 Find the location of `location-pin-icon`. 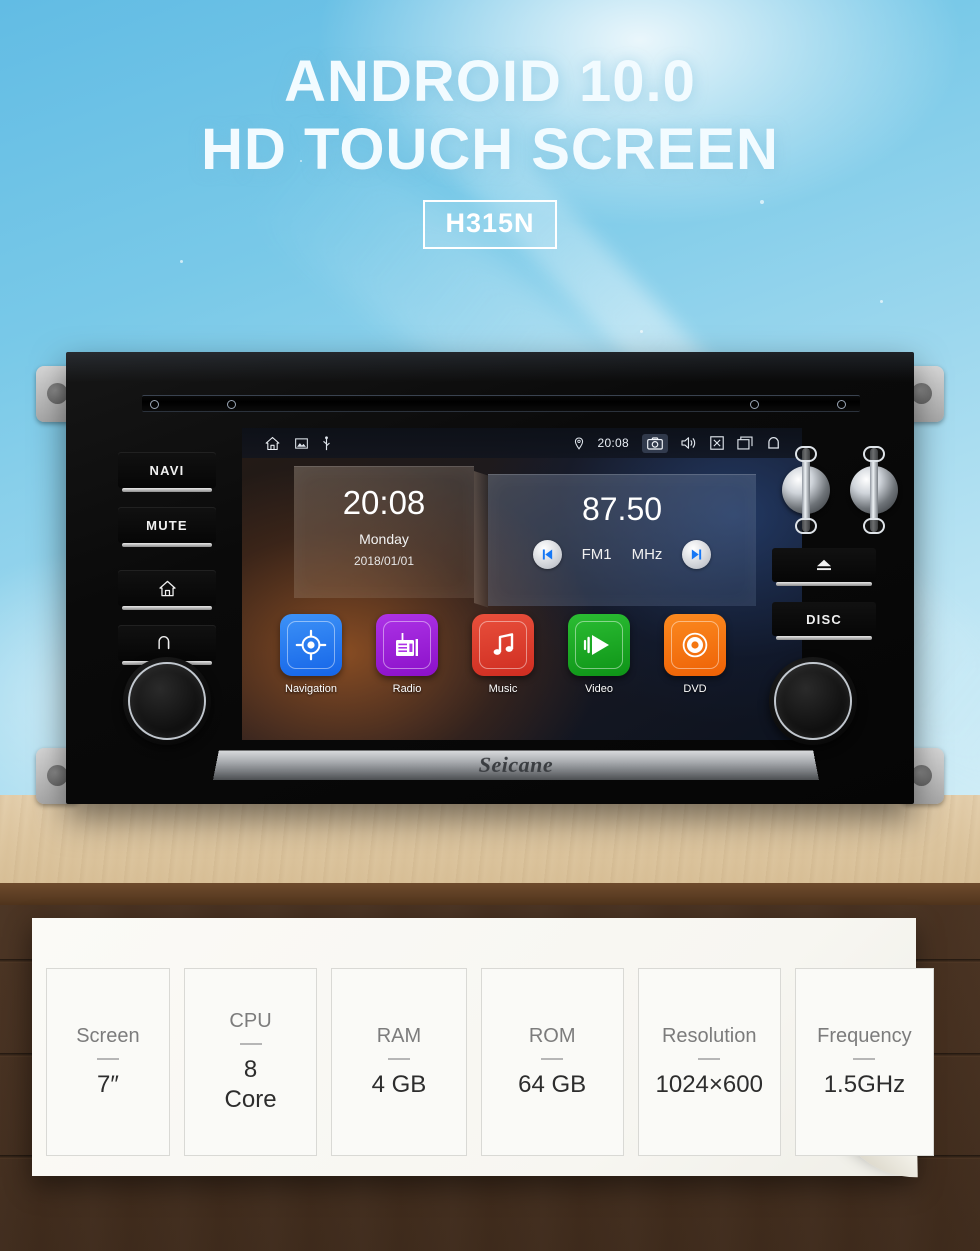

location-pin-icon is located at coordinates (579, 443).